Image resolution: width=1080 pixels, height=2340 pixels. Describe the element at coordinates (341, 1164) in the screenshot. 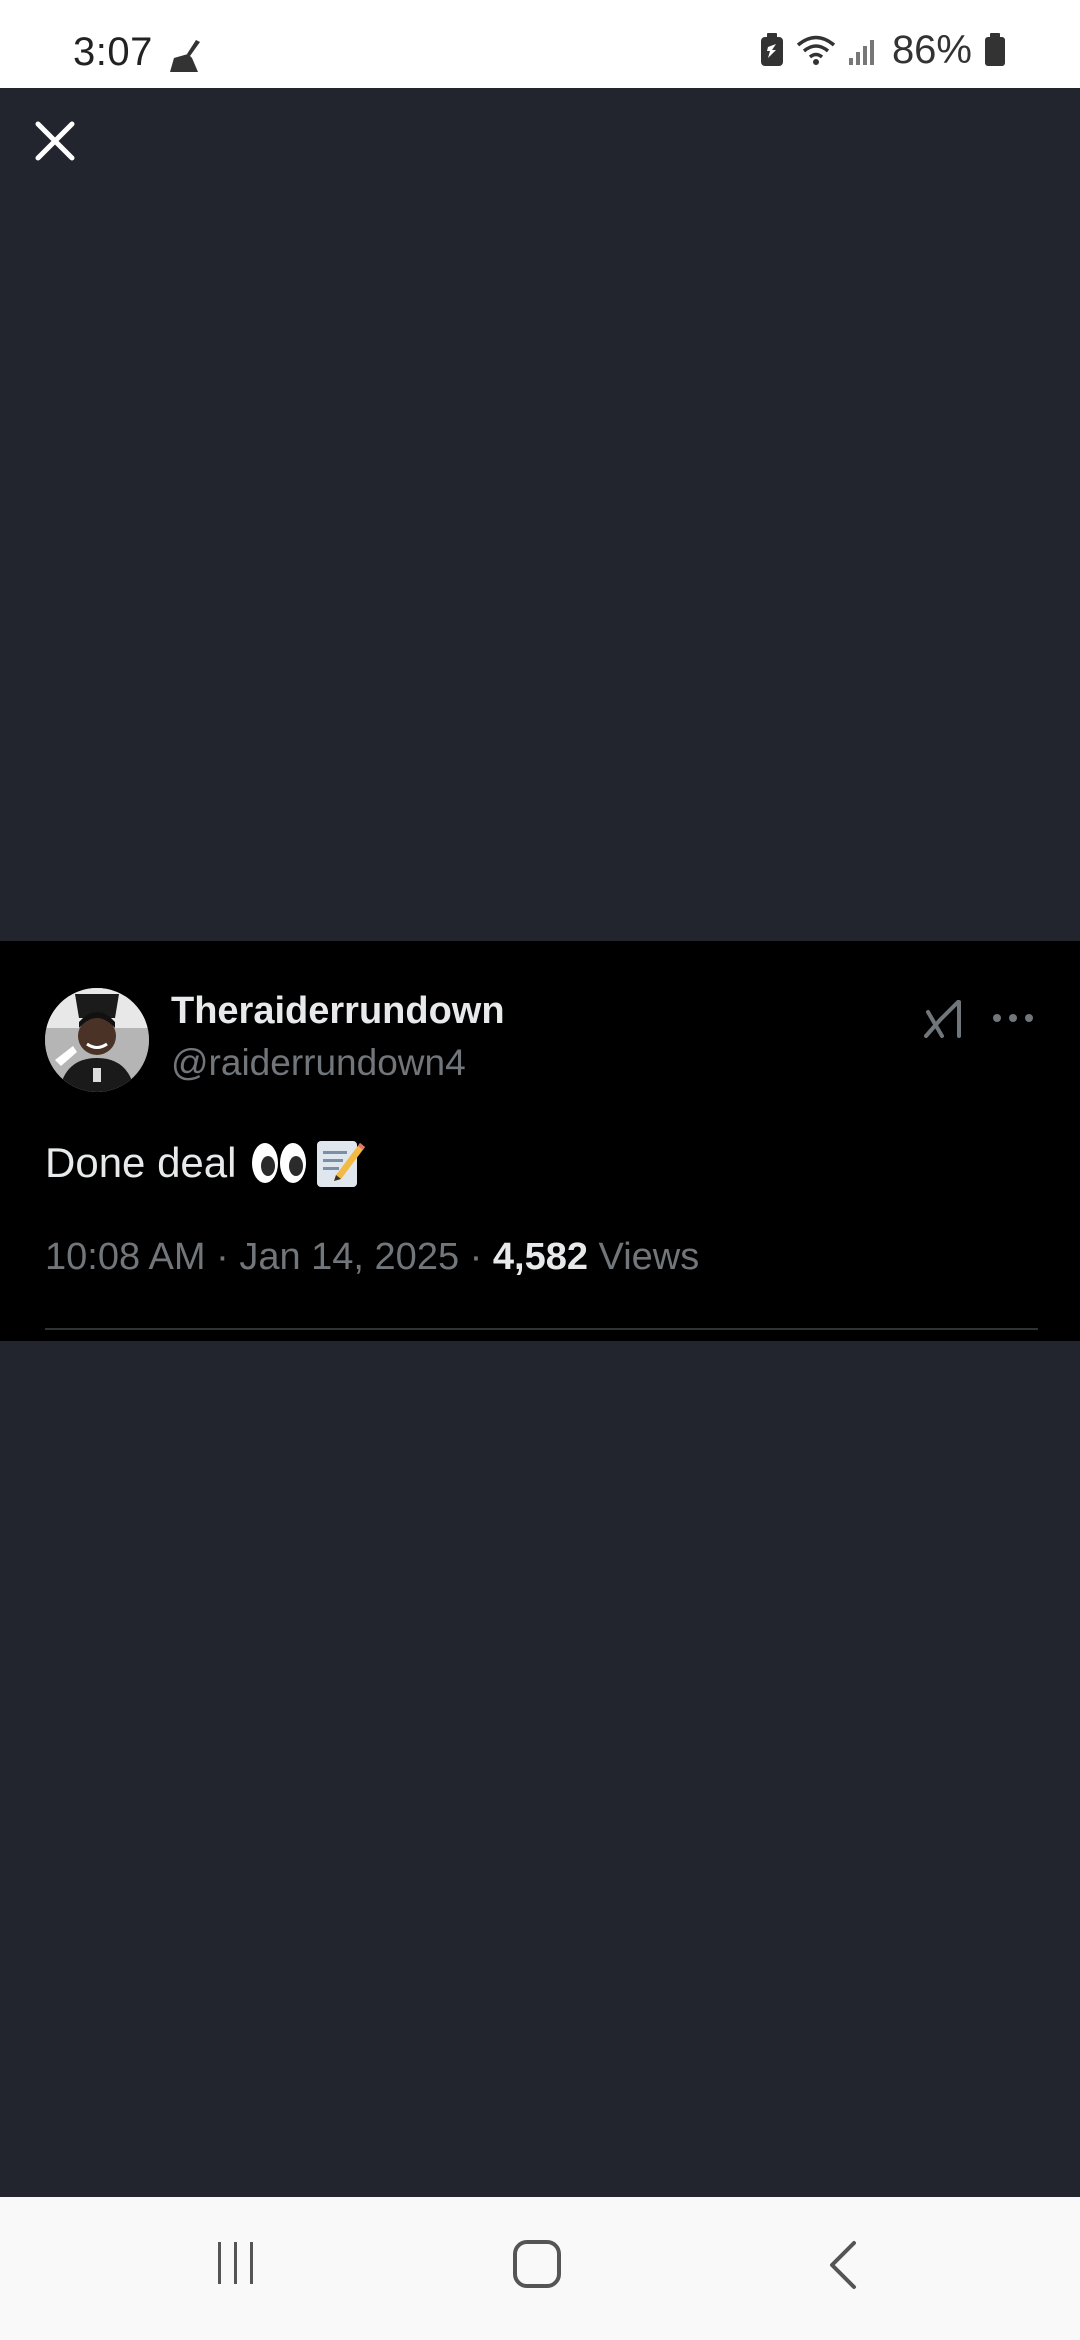

I see `memo-emoji` at that location.